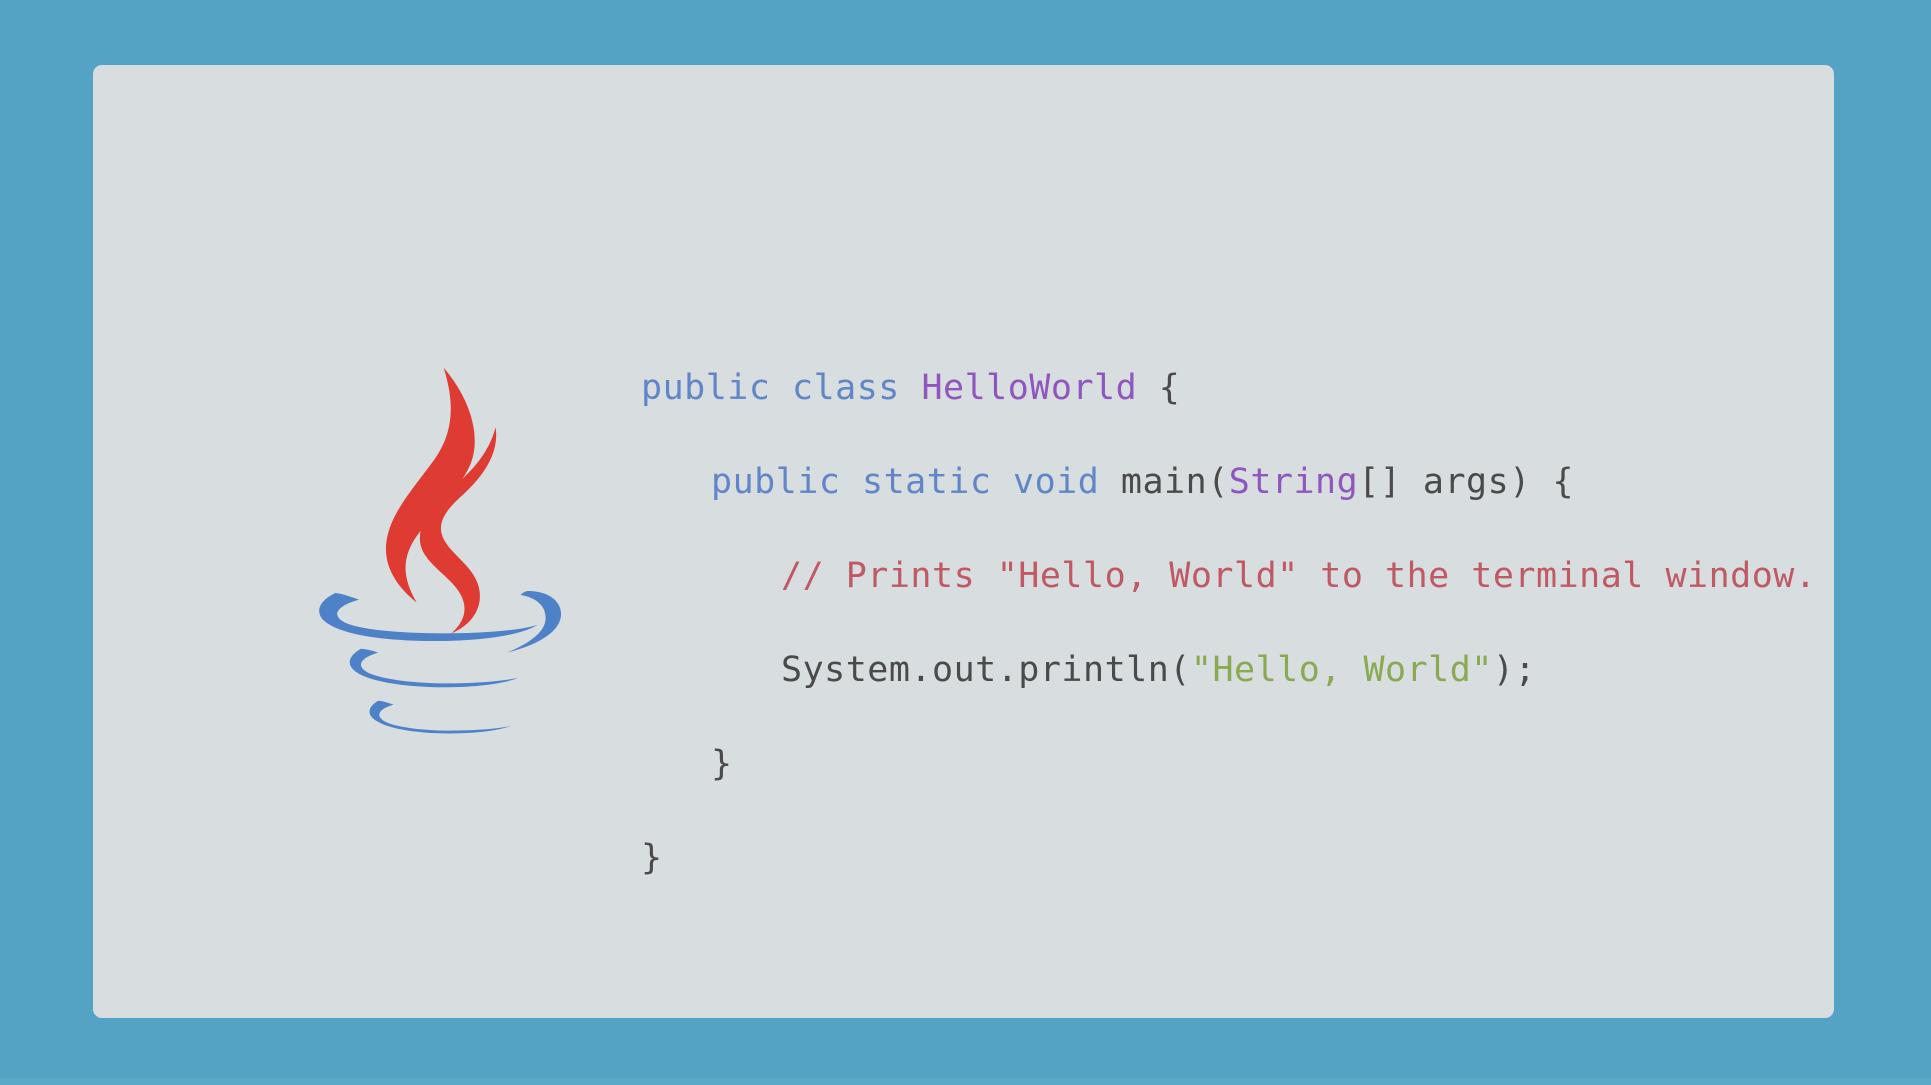 The height and width of the screenshot is (1085, 1931). I want to click on code-line: public class HelloWorld {, so click(1241, 388).